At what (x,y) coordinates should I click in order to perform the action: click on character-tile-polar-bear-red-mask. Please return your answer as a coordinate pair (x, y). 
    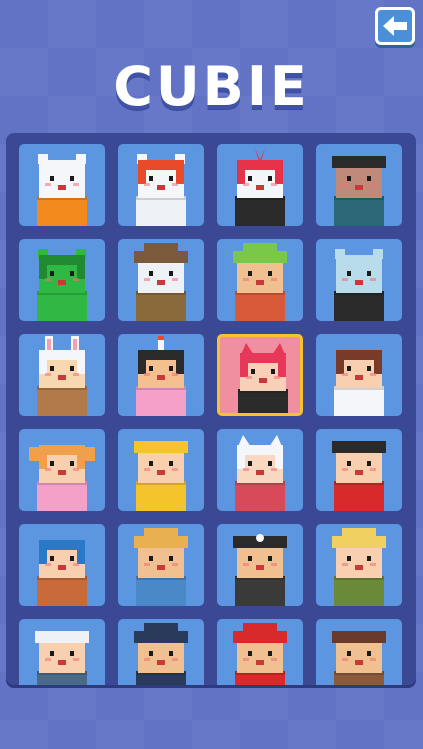
    Looking at the image, I should click on (161, 185).